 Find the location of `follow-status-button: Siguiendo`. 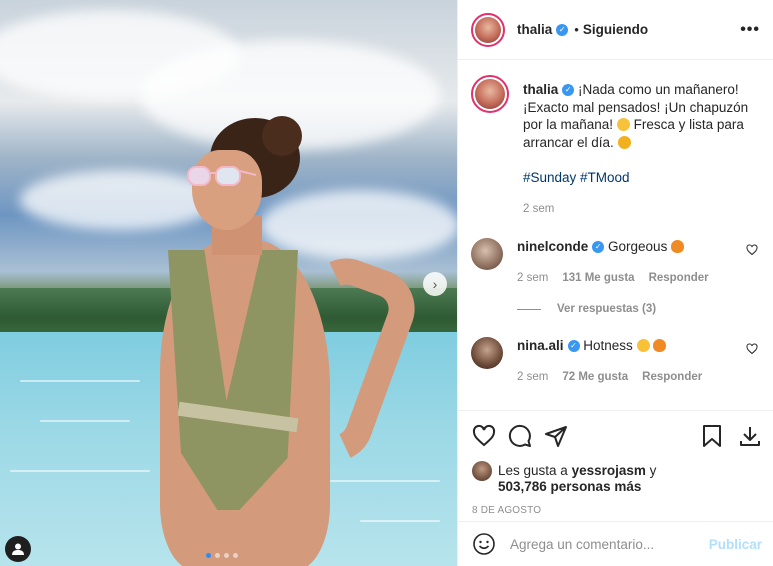

follow-status-button: Siguiendo is located at coordinates (615, 29).